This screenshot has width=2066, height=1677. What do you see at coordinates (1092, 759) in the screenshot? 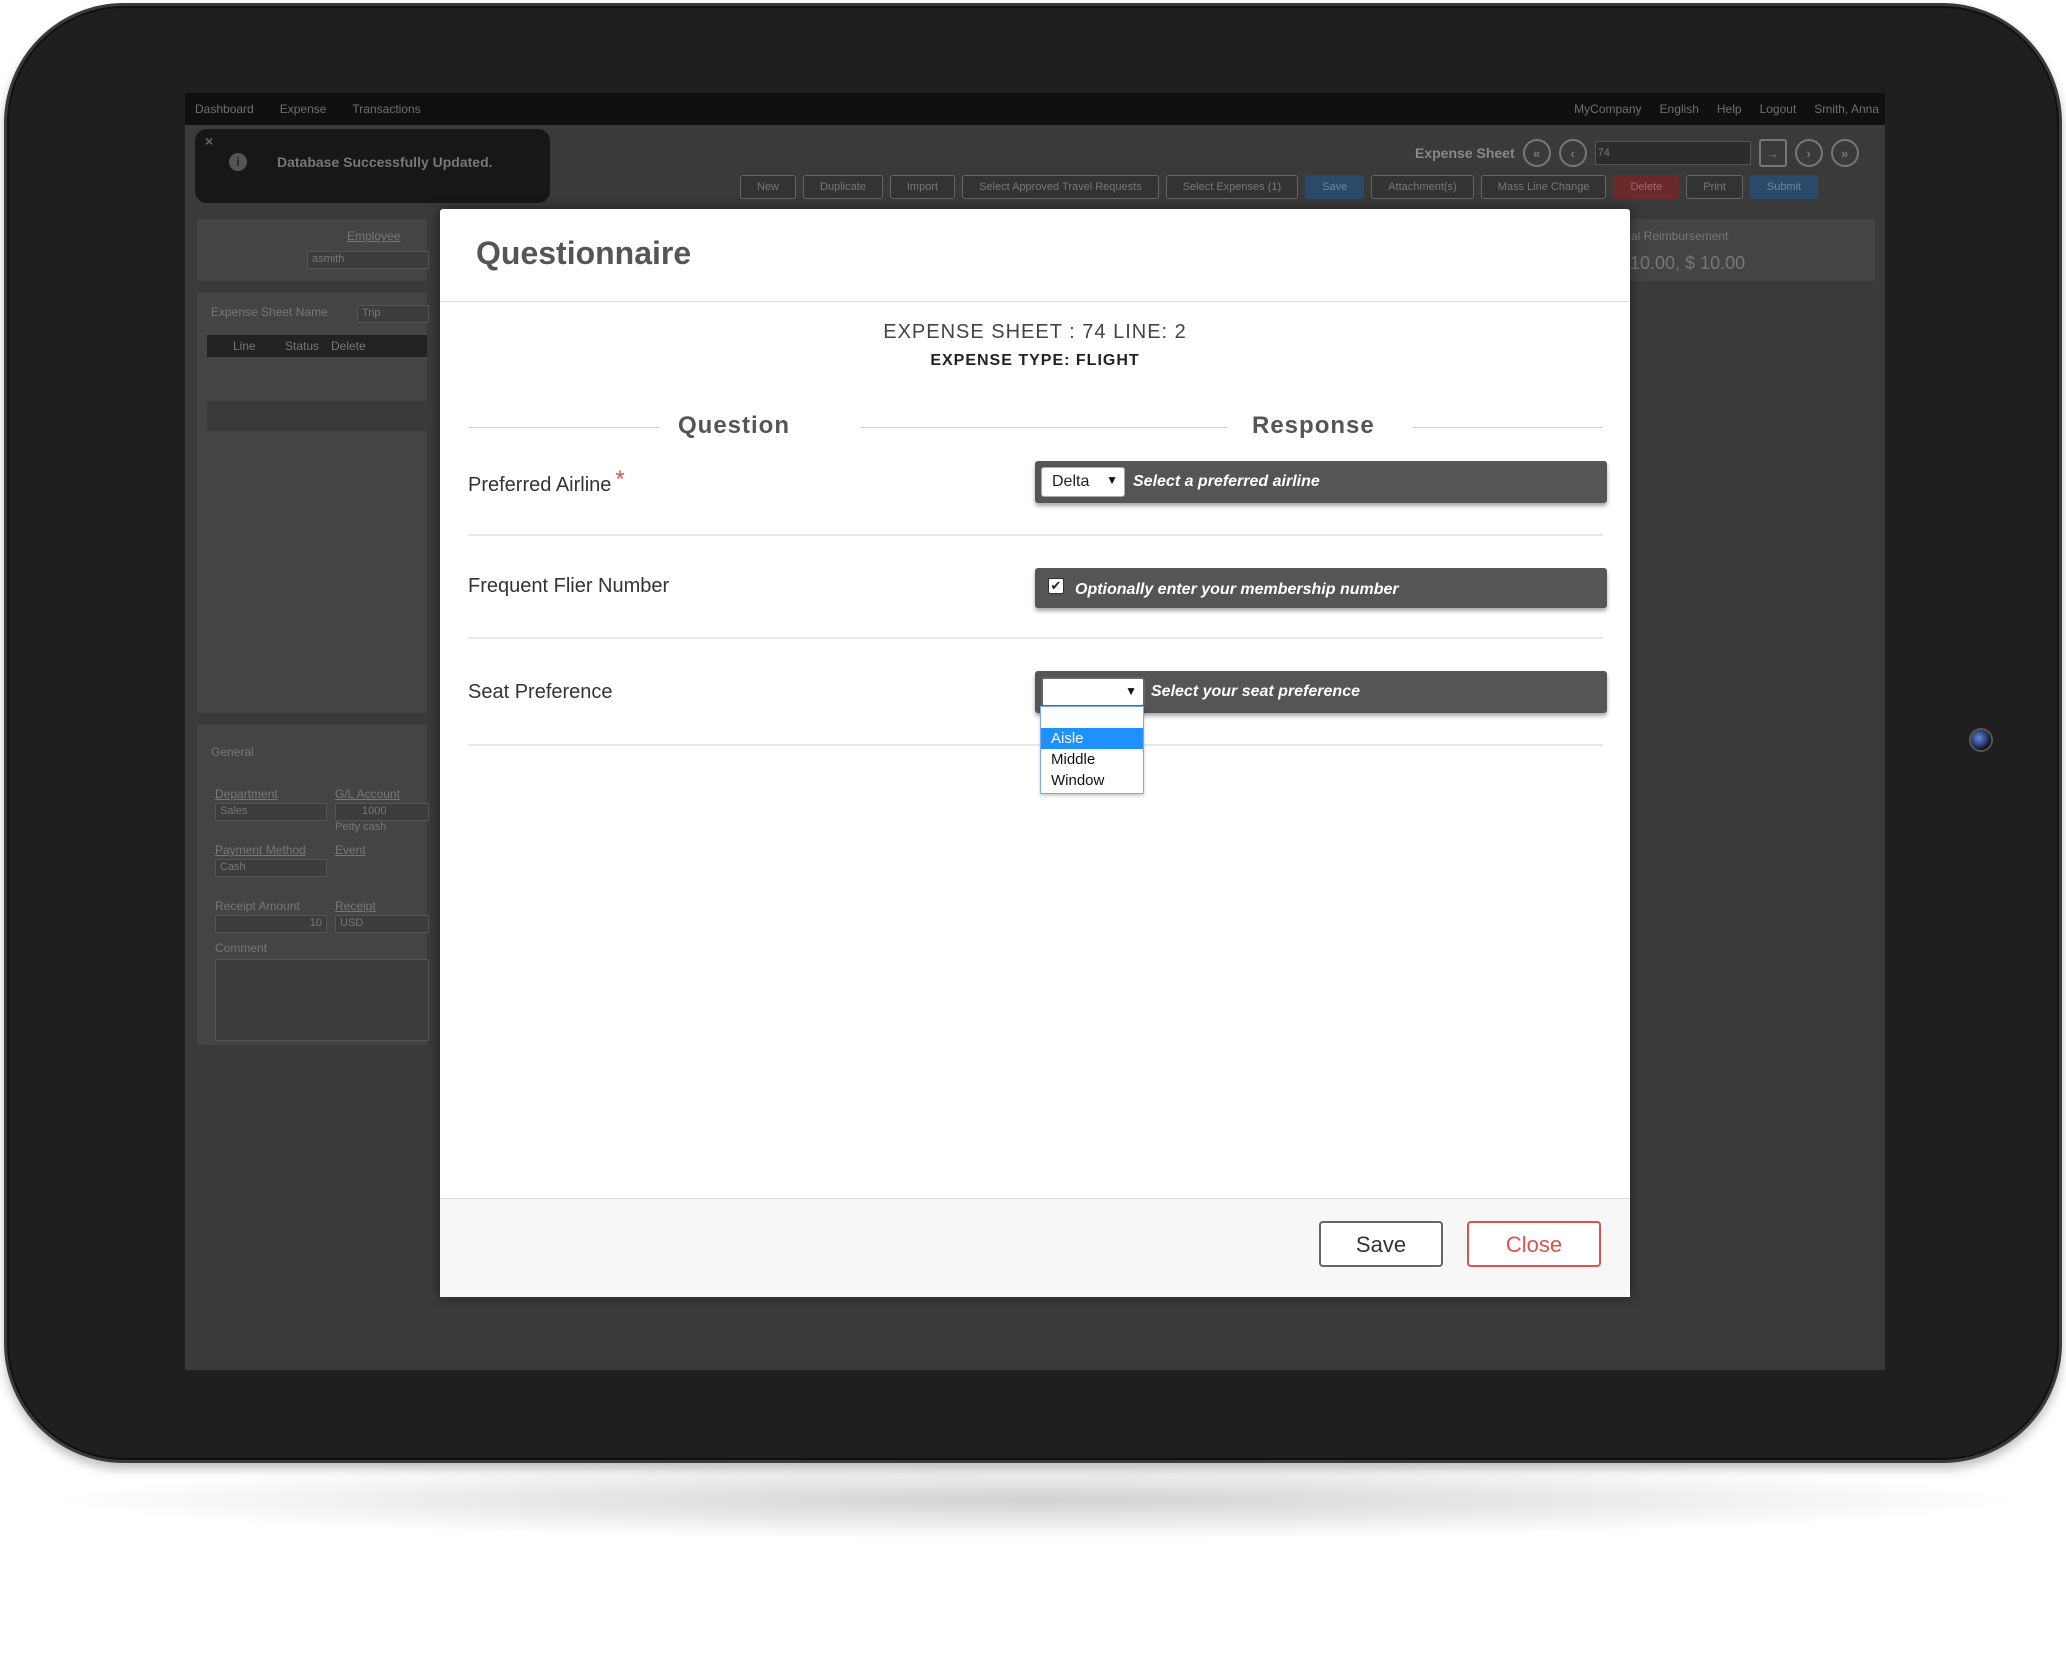
I see `seat-option-middle: Middle` at bounding box center [1092, 759].